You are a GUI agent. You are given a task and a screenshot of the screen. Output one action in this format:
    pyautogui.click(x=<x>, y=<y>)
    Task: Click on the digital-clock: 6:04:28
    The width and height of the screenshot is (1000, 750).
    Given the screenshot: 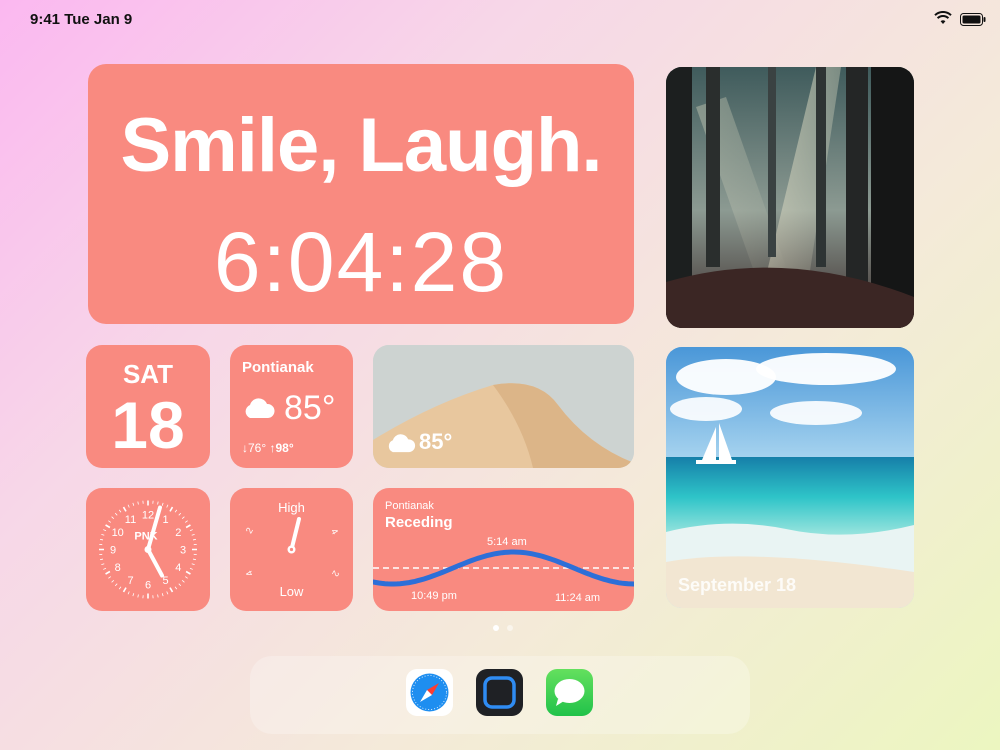 What is the action you would take?
    pyautogui.click(x=361, y=262)
    